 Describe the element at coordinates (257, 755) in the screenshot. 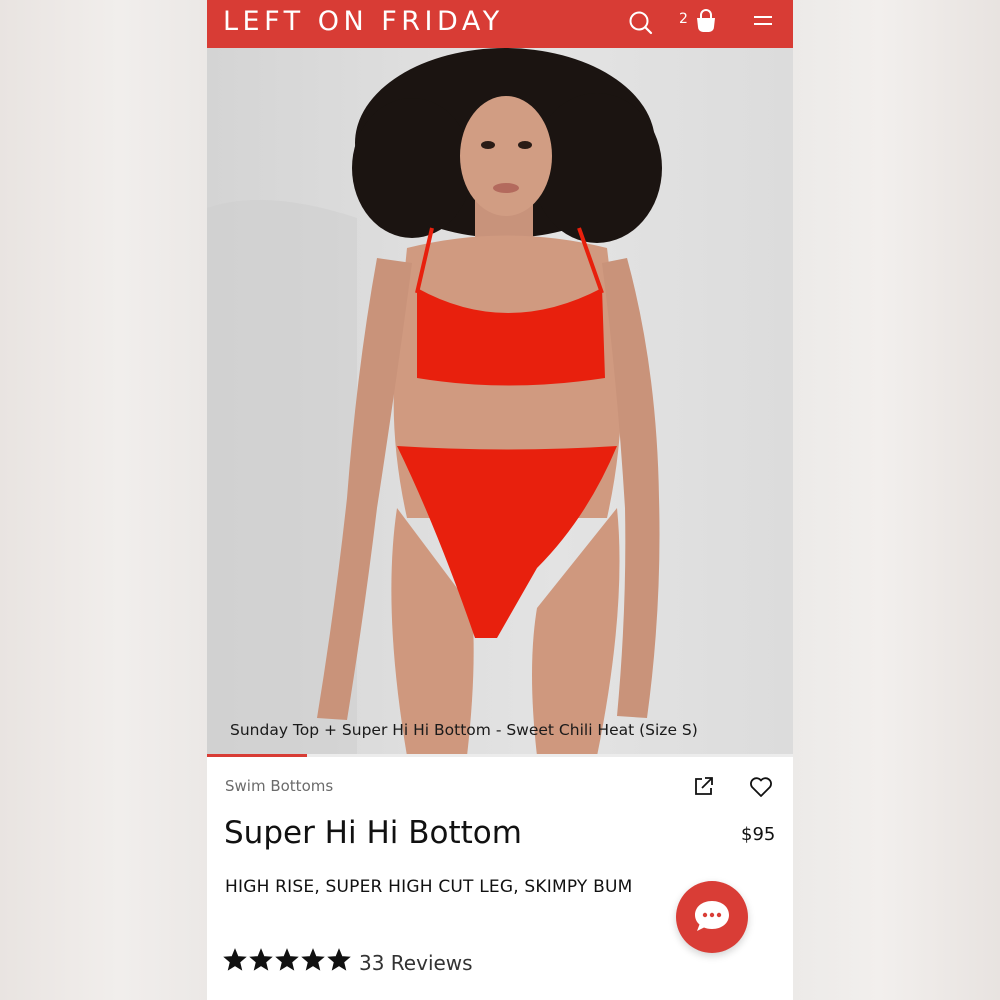

I see `gallery-progress-fill` at that location.